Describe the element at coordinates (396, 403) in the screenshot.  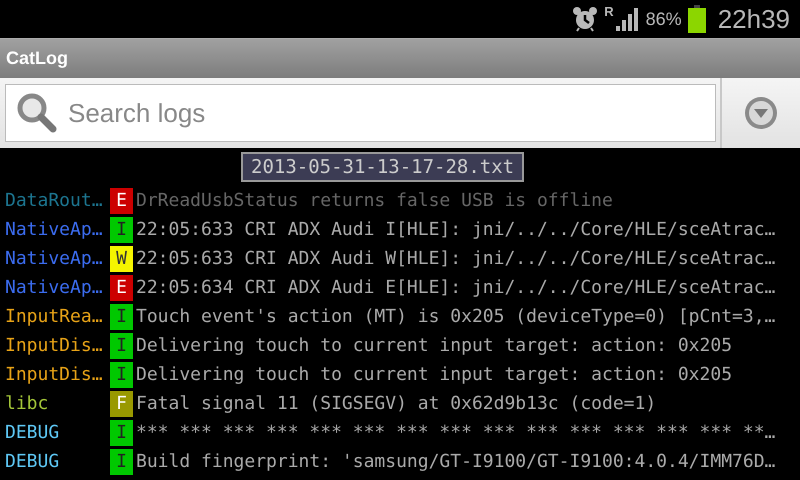
I see `log-message: Fatal signal 11 (SIGSEGV) at 0x62d9b13c (code=1)` at that location.